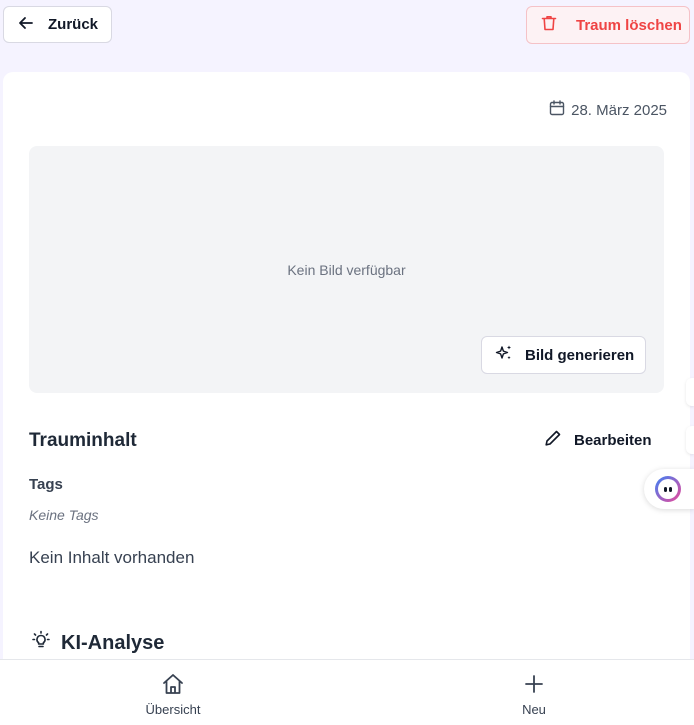 This screenshot has width=694, height=725. I want to click on edit-label: Bearbeiten, so click(613, 440).